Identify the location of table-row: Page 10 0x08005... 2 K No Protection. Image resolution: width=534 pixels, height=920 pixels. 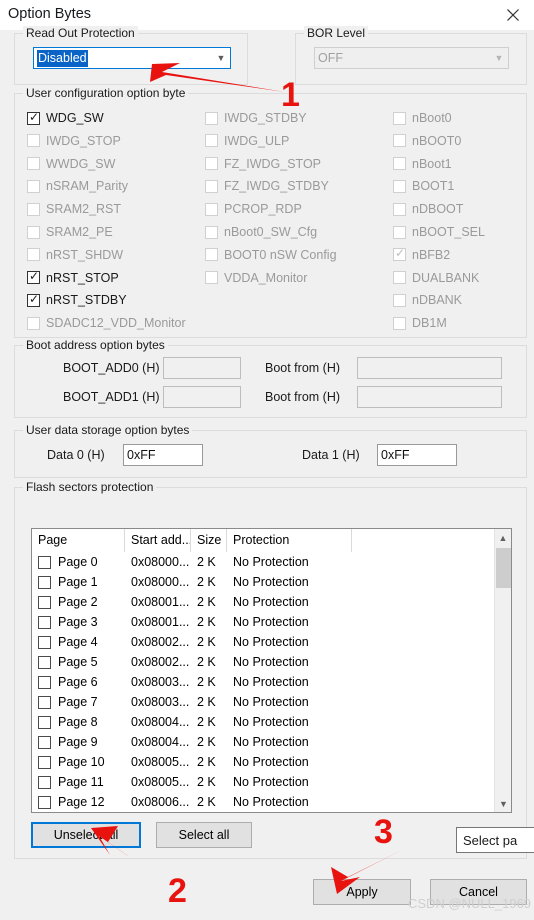
(263, 762).